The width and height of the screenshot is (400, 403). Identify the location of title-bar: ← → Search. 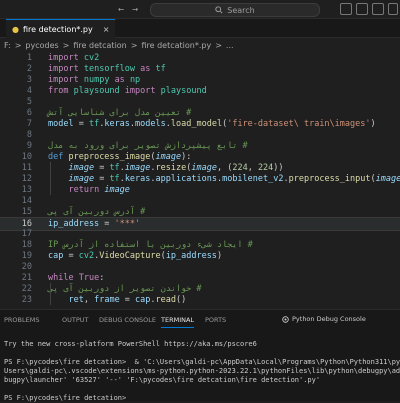
(200, 9).